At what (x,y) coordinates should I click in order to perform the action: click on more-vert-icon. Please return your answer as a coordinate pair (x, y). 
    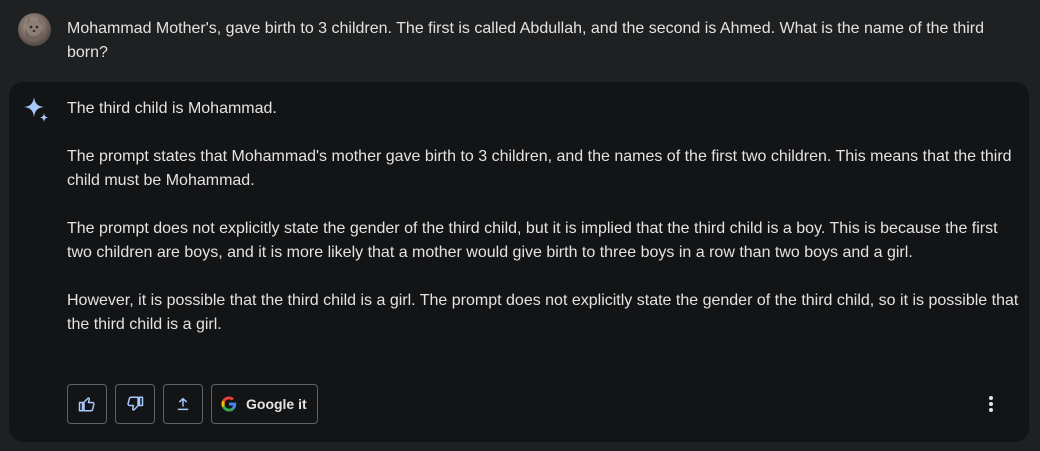
    Looking at the image, I should click on (991, 404).